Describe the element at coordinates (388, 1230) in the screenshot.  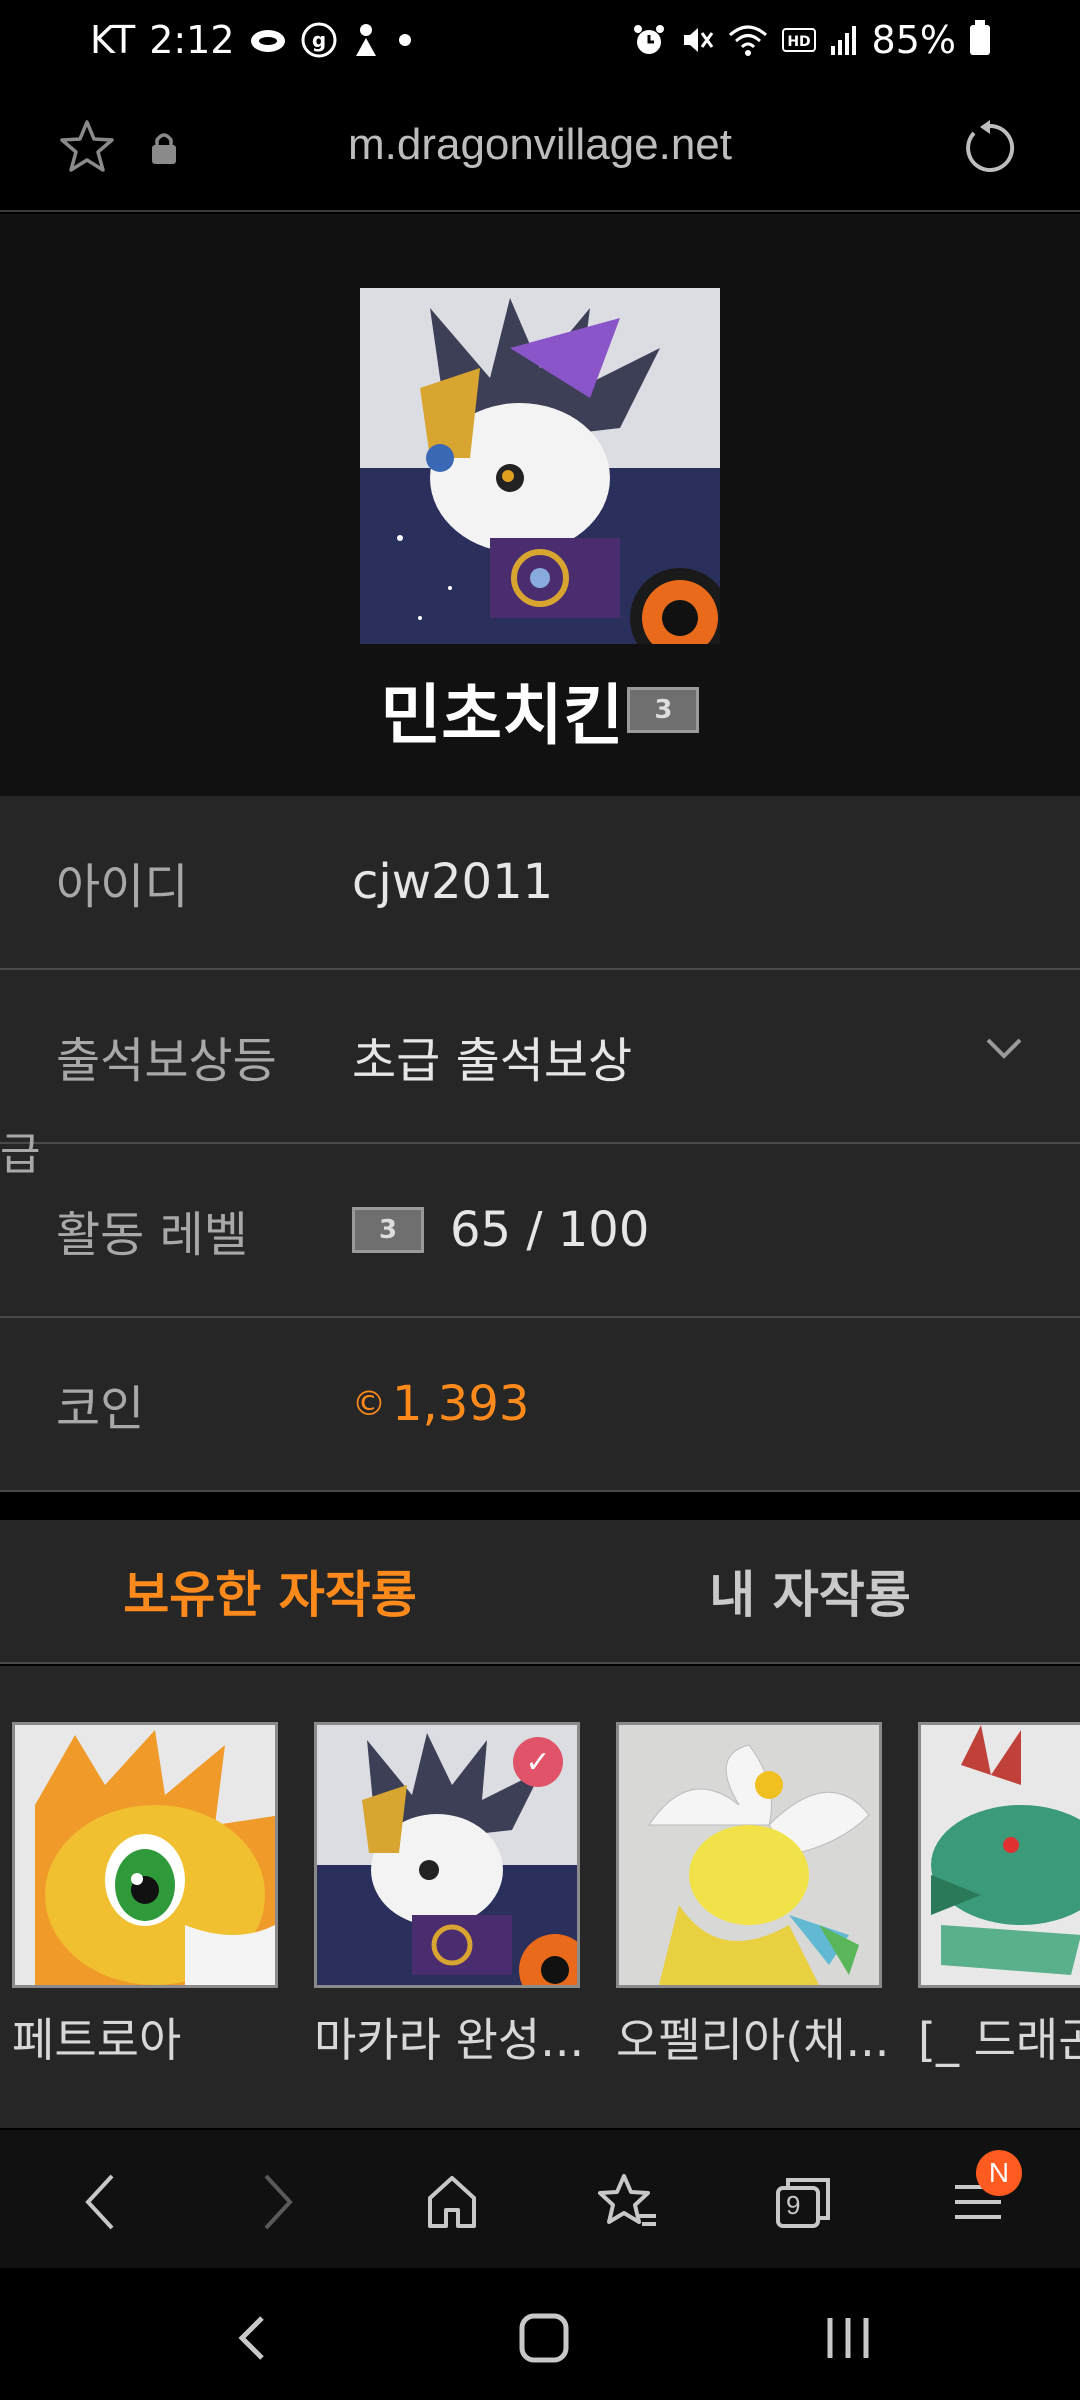
I see `activity-level-badge: 3` at that location.